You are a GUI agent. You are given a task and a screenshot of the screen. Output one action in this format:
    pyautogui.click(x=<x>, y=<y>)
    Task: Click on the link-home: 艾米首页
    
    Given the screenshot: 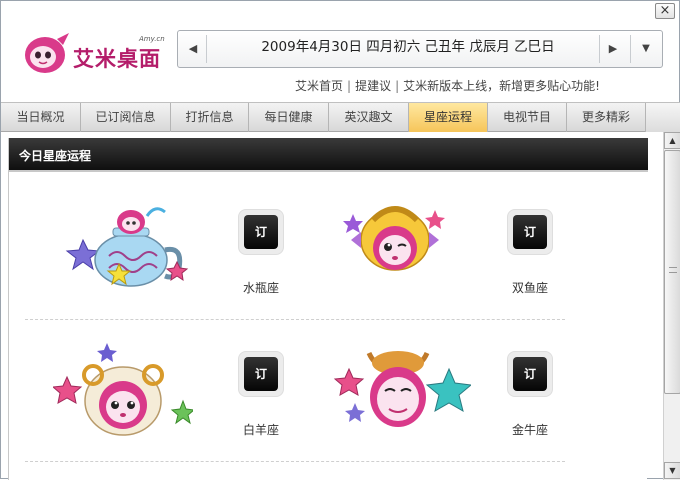 What is the action you would take?
    pyautogui.click(x=319, y=86)
    